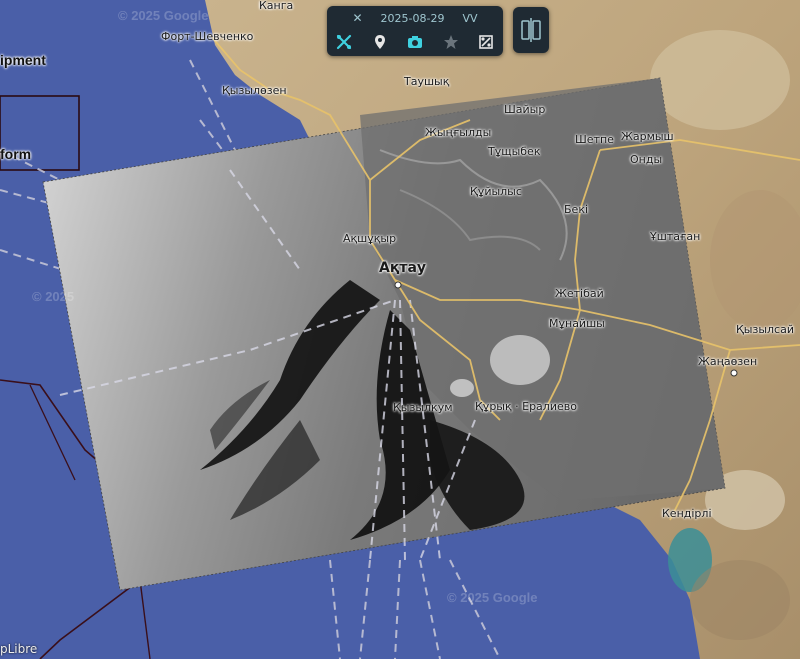 This screenshot has width=800, height=659. Describe the element at coordinates (23, 60) in the screenshot. I see `layer-label-equipment: ipment` at that location.